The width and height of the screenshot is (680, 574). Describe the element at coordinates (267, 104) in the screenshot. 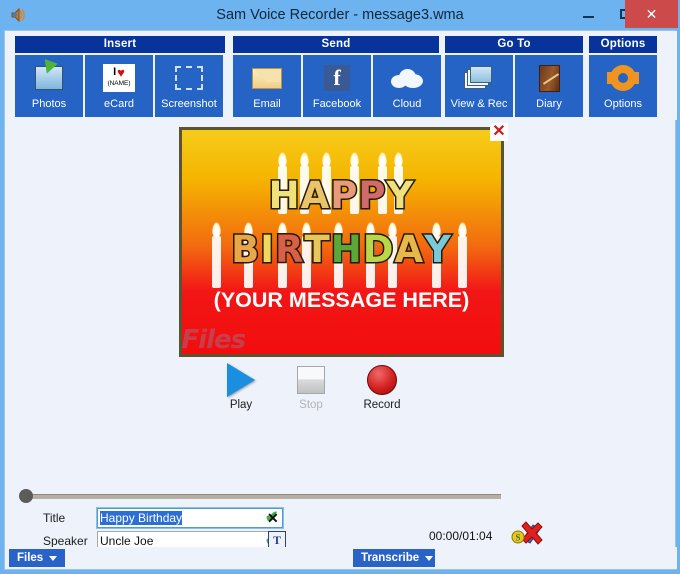

I see `ribbon-button-label: Email` at that location.